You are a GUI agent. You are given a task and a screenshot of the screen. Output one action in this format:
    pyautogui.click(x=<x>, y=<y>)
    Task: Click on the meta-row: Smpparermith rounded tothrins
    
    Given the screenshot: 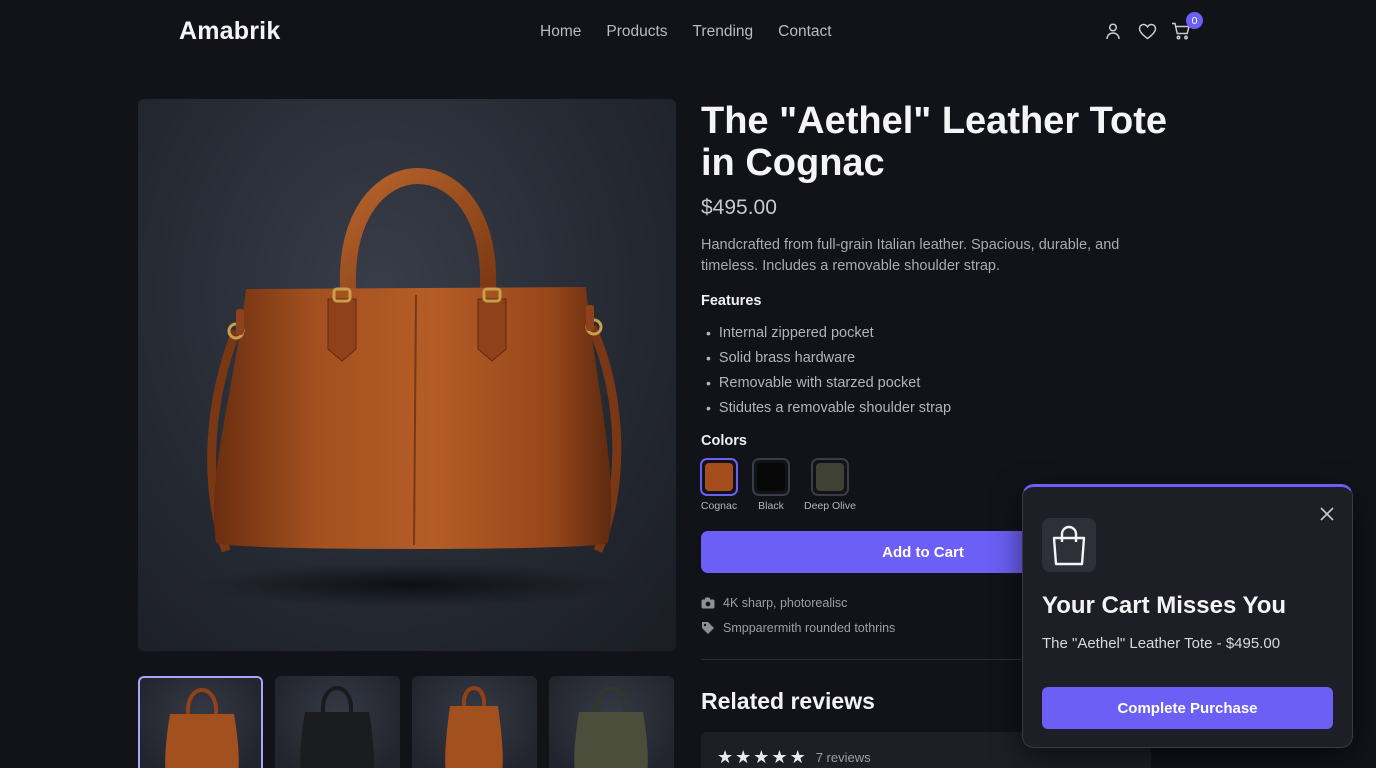 What is the action you would take?
    pyautogui.click(x=798, y=627)
    